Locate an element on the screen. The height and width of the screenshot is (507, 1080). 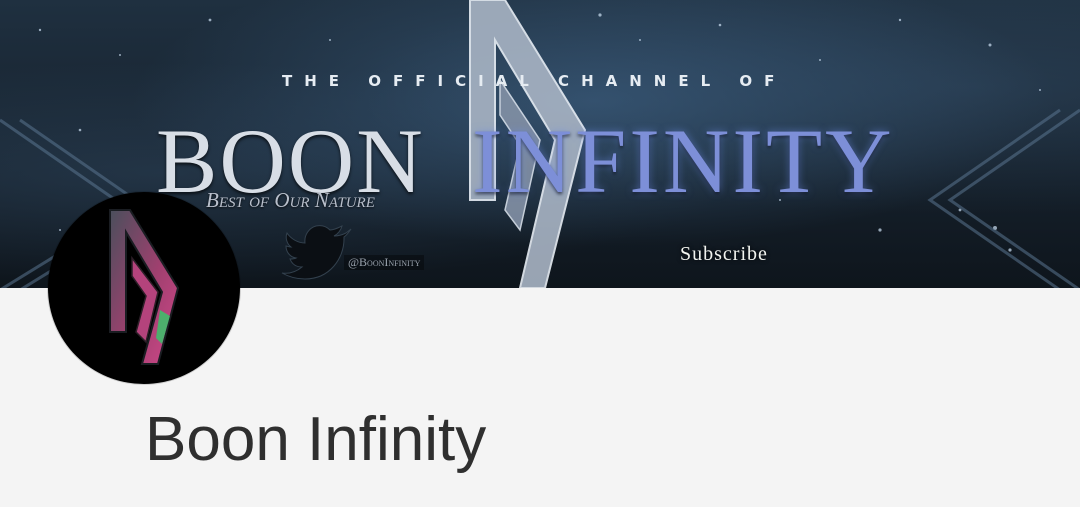
boon-infinity-logo-icon is located at coordinates (144, 287).